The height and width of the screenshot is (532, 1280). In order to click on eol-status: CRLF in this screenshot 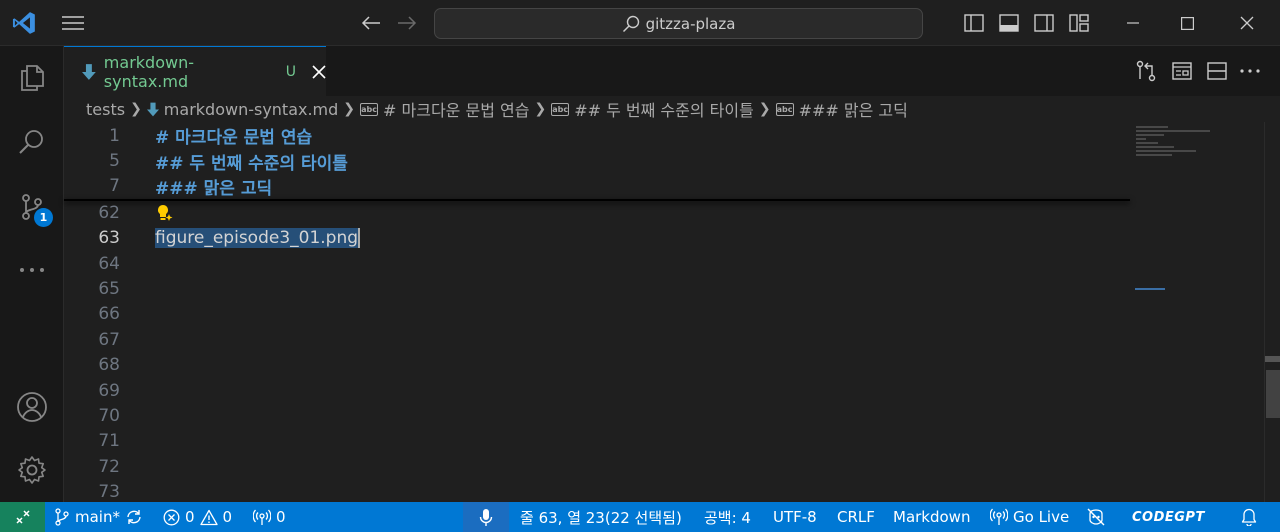, I will do `click(856, 517)`.